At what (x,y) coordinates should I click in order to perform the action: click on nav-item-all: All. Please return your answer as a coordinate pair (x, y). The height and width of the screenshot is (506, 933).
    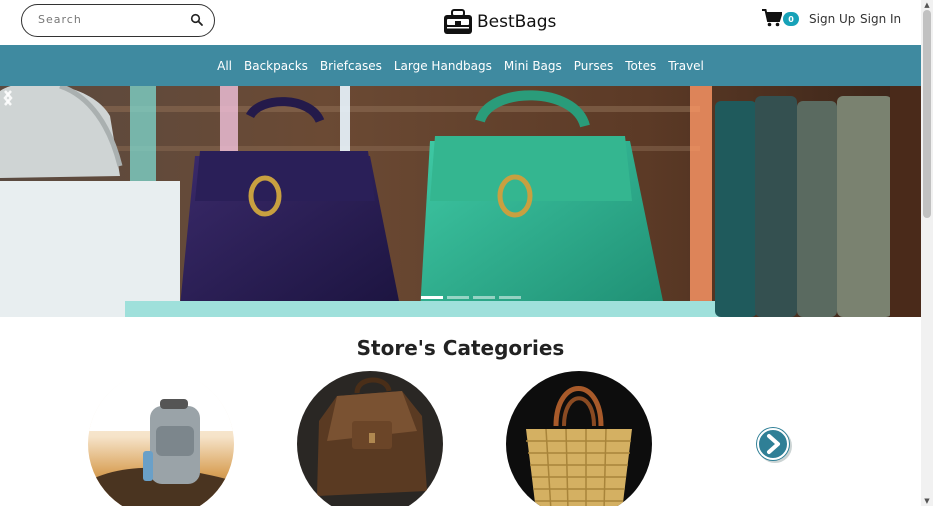
    Looking at the image, I should click on (224, 66).